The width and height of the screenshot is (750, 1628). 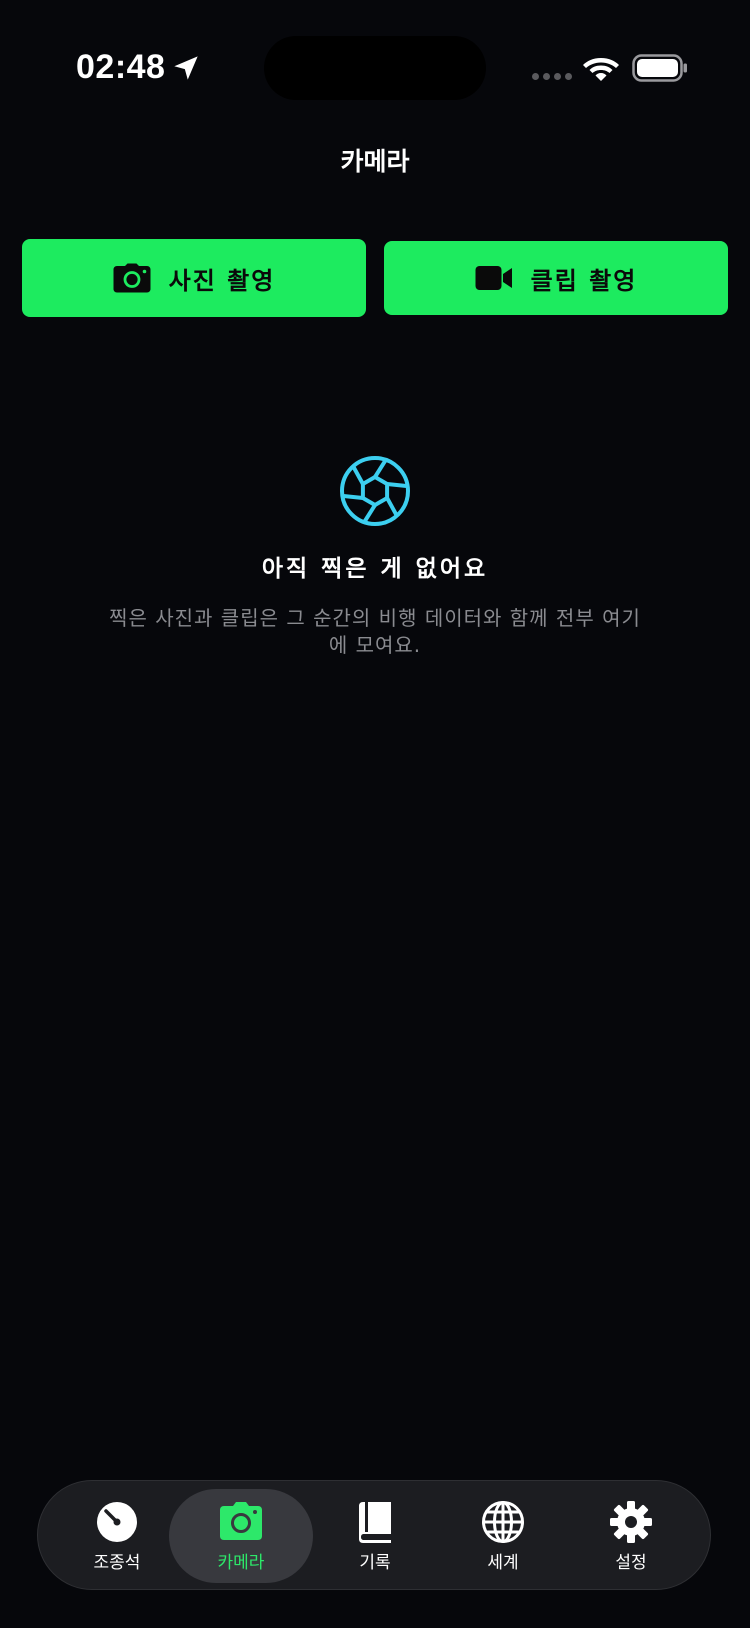 What do you see at coordinates (241, 1562) in the screenshot?
I see `tab-label: 카메라` at bounding box center [241, 1562].